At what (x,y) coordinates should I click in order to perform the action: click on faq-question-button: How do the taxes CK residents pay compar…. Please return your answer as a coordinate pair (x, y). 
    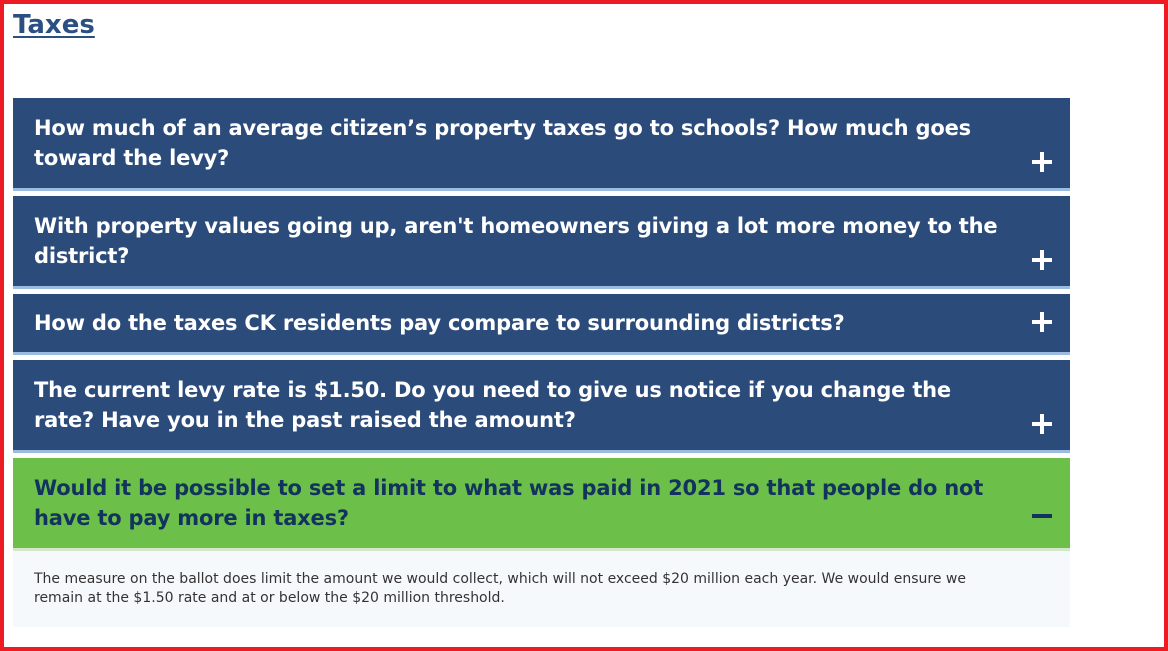
    Looking at the image, I should click on (541, 324).